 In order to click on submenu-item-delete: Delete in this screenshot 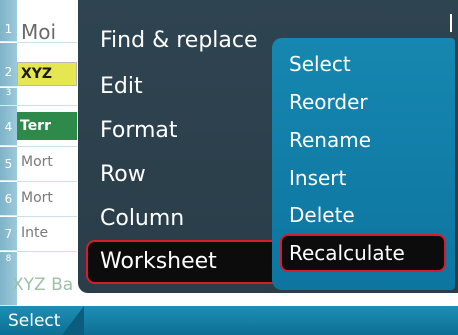, I will do `click(322, 215)`.